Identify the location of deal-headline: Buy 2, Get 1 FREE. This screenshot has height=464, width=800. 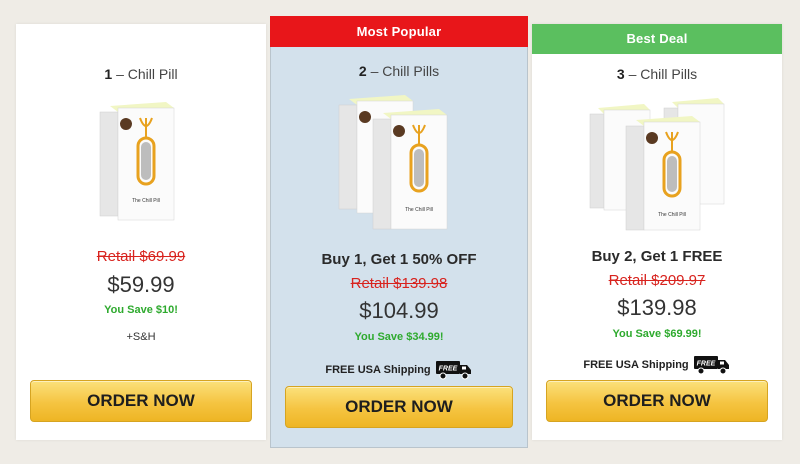
(657, 256).